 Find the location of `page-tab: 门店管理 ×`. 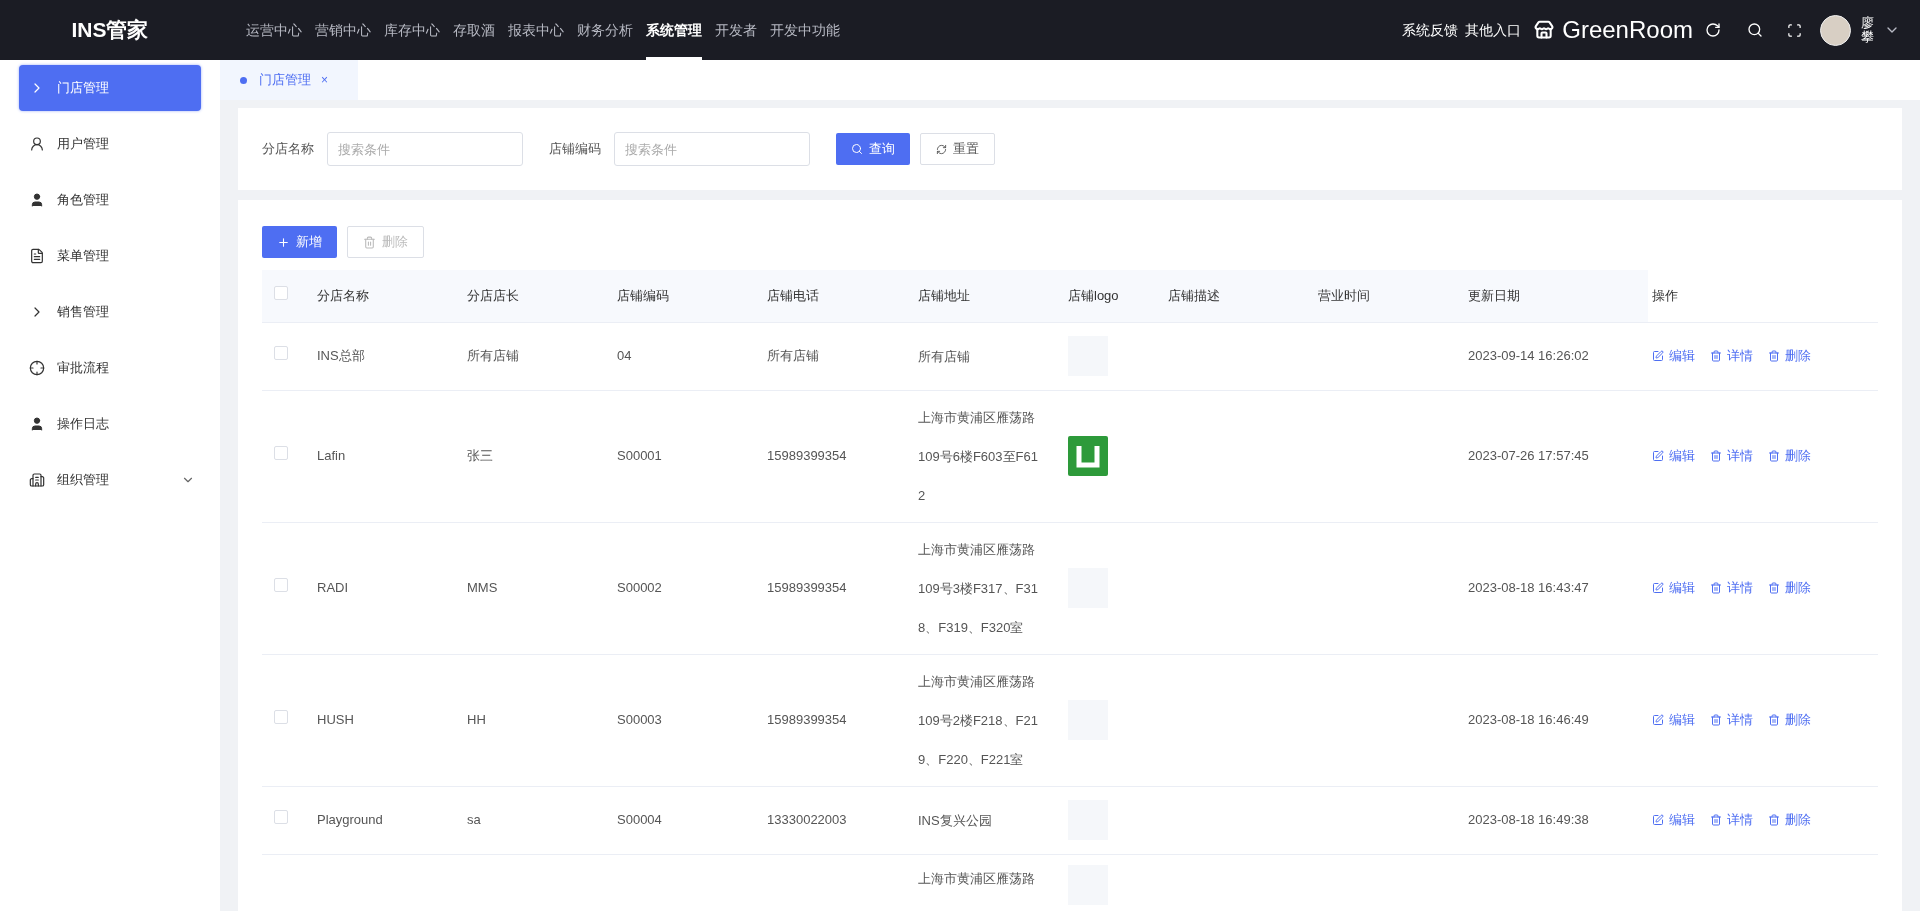

page-tab: 门店管理 × is located at coordinates (289, 80).